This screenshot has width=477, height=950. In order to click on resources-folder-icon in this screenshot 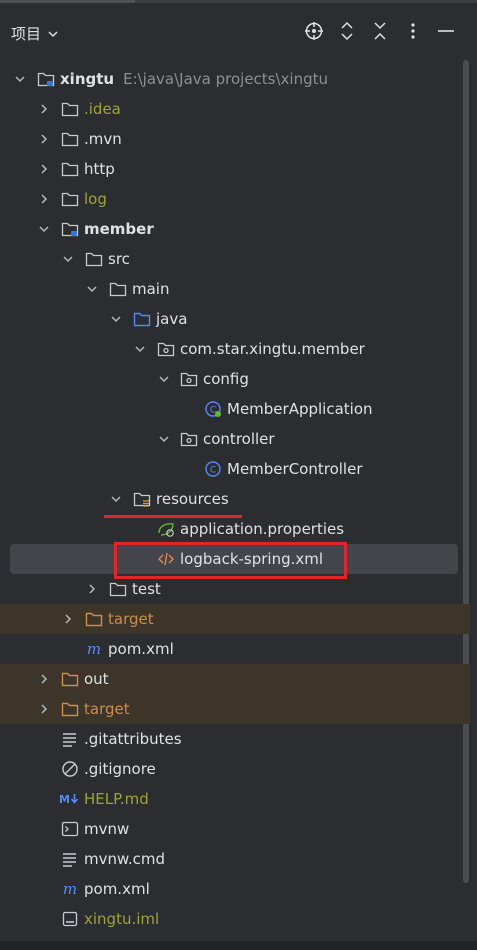, I will do `click(142, 499)`.